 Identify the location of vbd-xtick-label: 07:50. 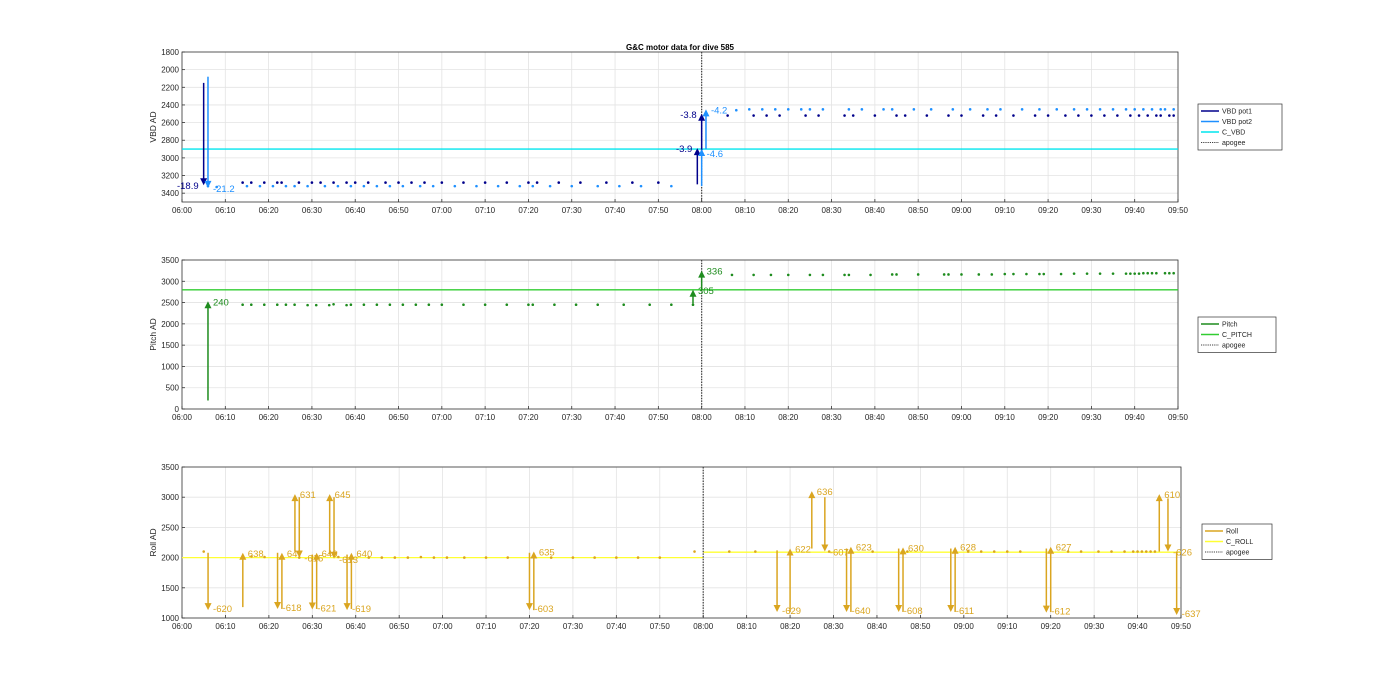
(658, 210).